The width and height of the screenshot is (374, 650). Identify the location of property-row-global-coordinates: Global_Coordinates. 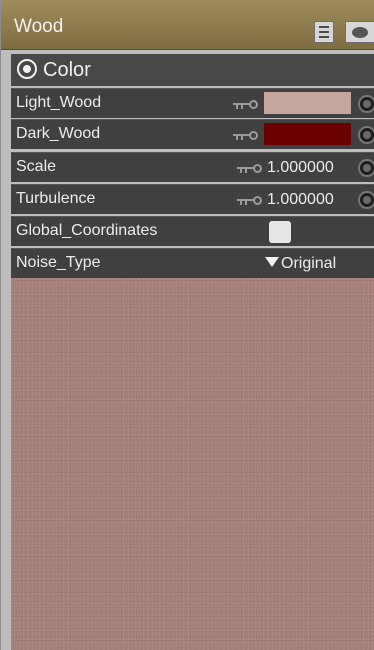
(192, 231).